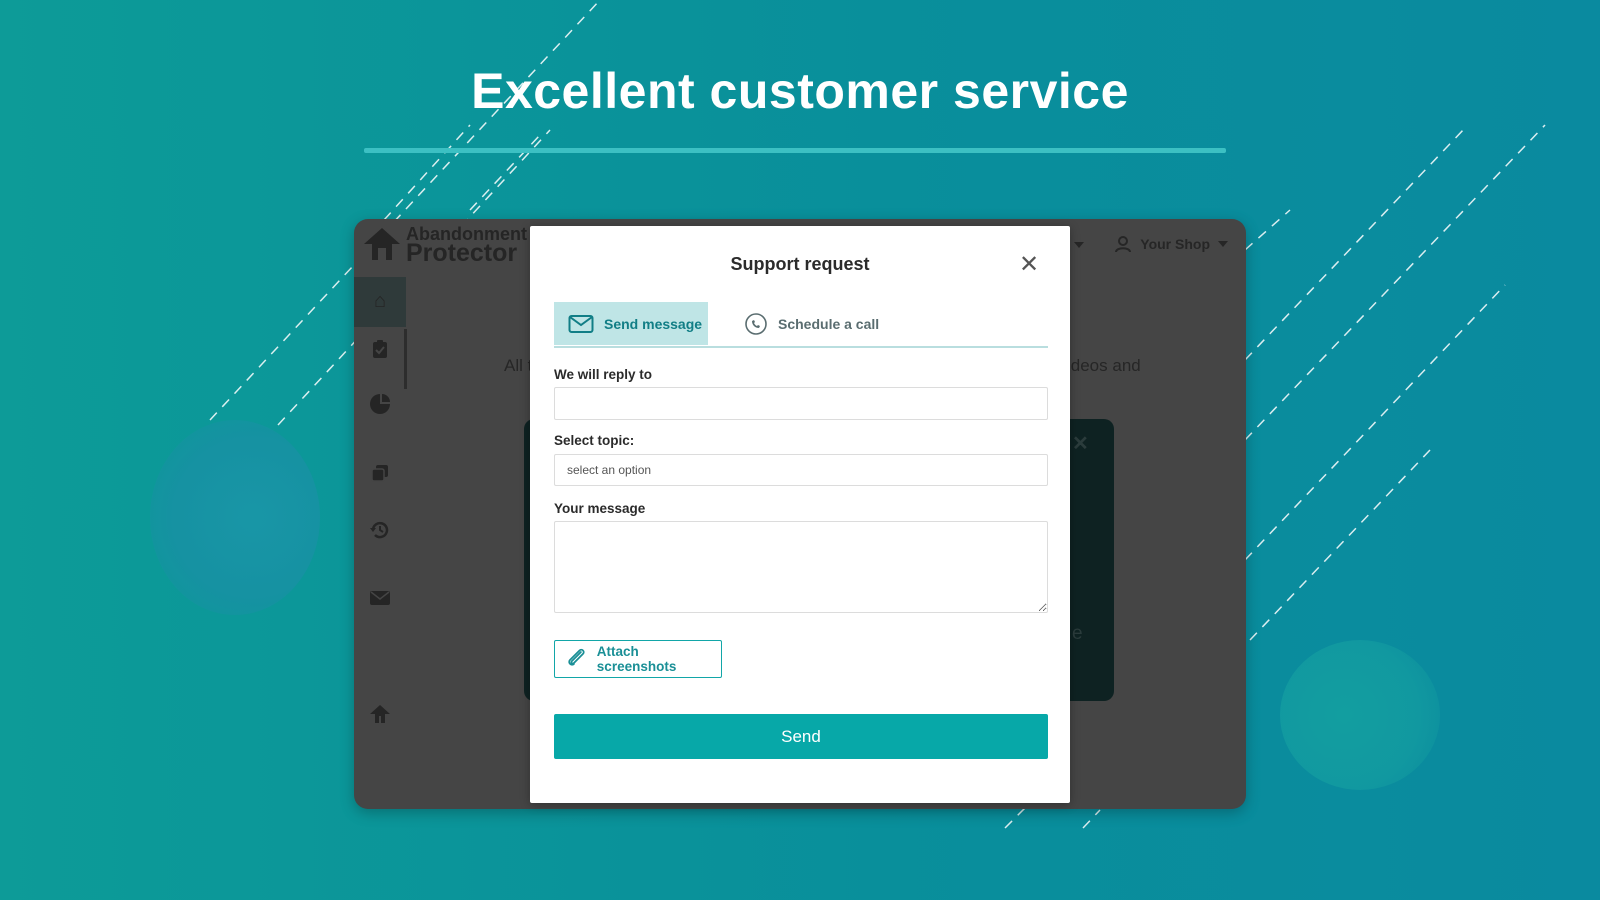  I want to click on modal-title: Support request, so click(800, 264).